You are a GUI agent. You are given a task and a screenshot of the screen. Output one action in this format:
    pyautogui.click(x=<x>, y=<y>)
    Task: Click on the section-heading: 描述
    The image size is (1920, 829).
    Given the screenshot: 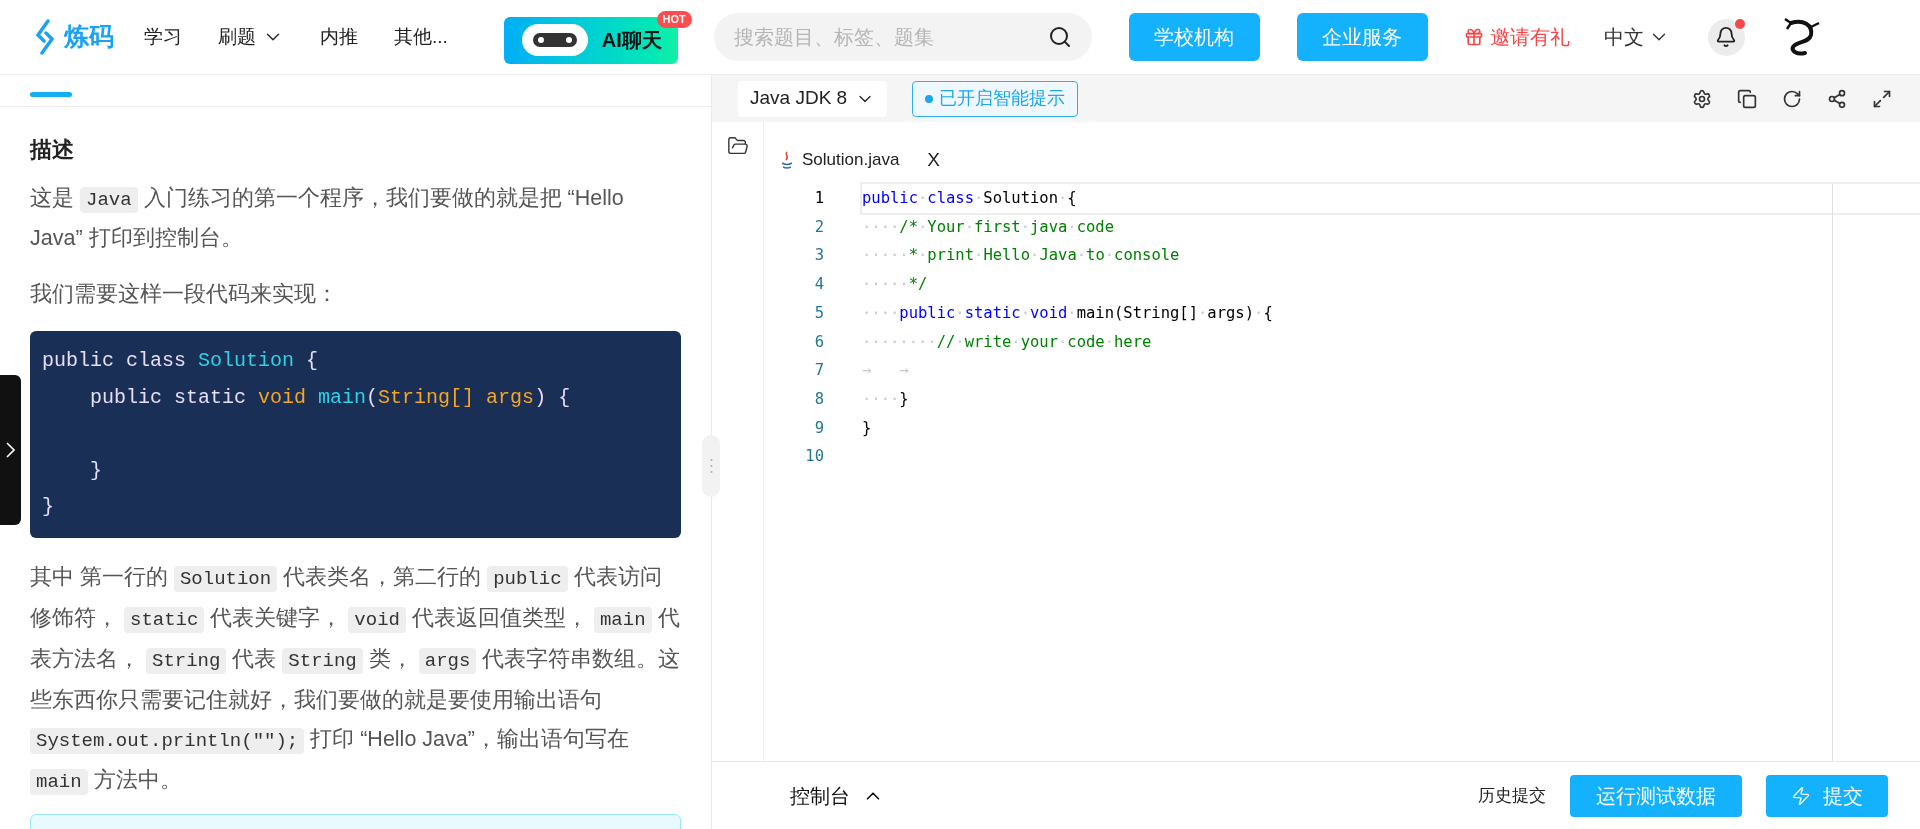 What is the action you would take?
    pyautogui.click(x=52, y=150)
    